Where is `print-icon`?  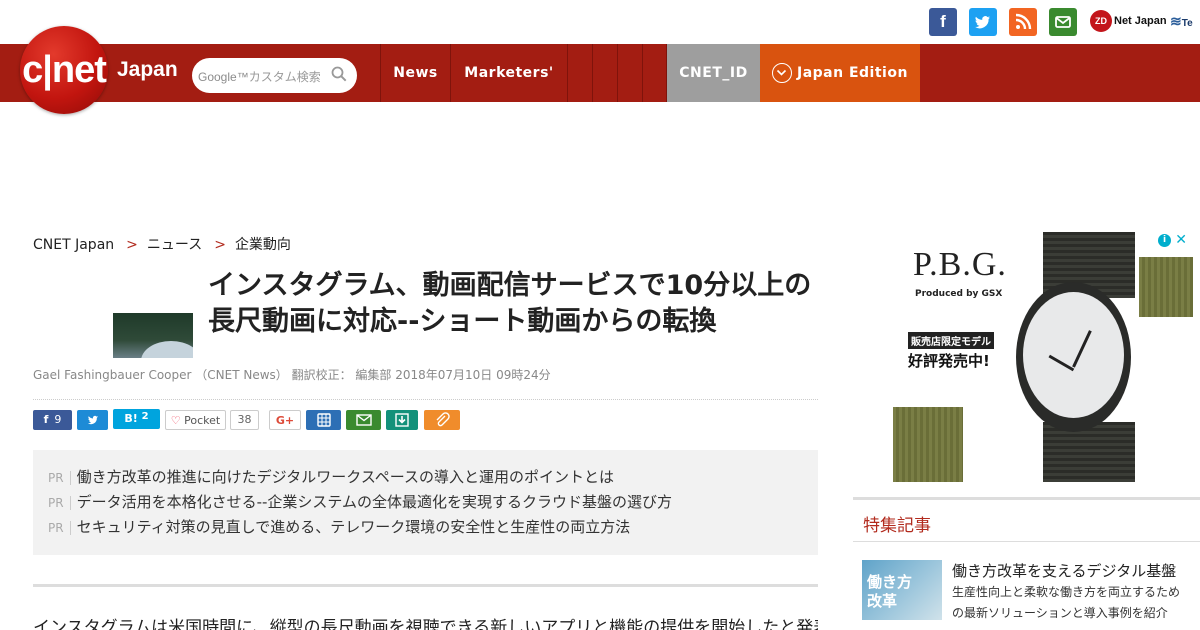 print-icon is located at coordinates (323, 420).